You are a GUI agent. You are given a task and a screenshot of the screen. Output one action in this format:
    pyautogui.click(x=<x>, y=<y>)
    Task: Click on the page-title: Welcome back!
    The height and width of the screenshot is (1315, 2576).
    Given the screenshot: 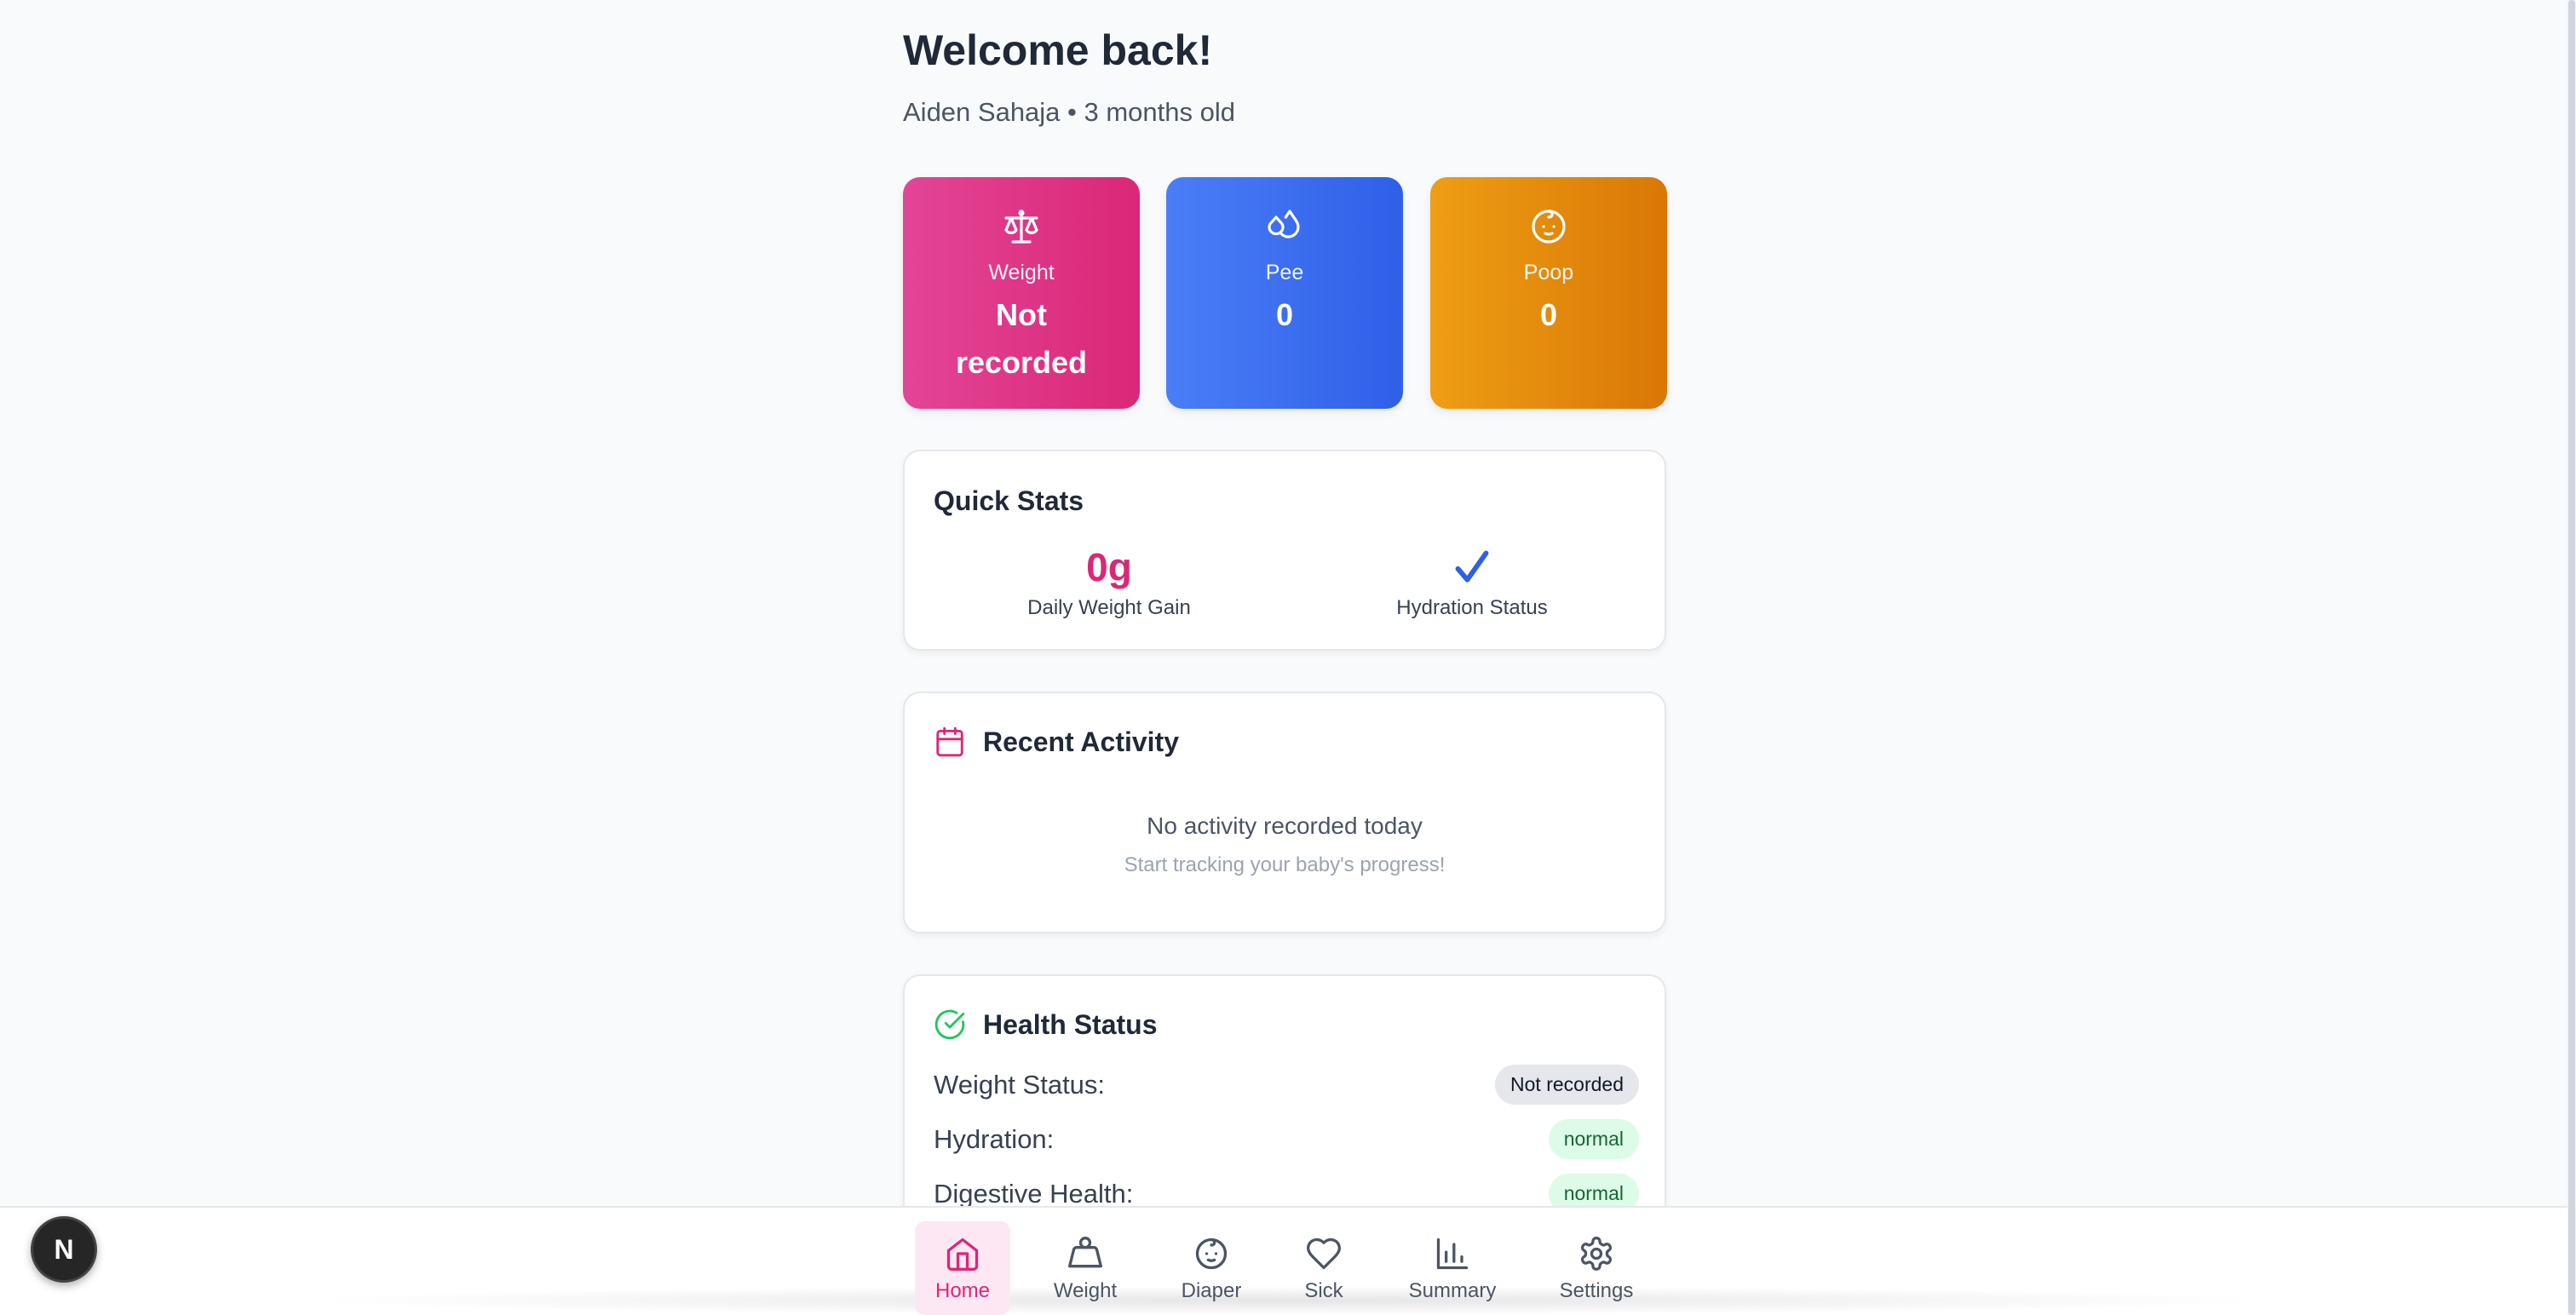 What is the action you would take?
    pyautogui.click(x=1058, y=50)
    